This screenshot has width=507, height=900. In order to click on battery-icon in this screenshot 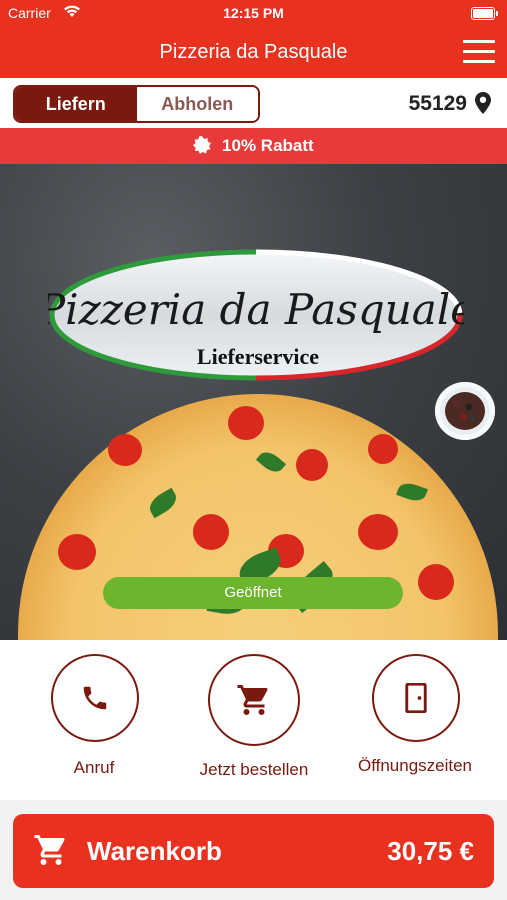, I will do `click(484, 13)`.